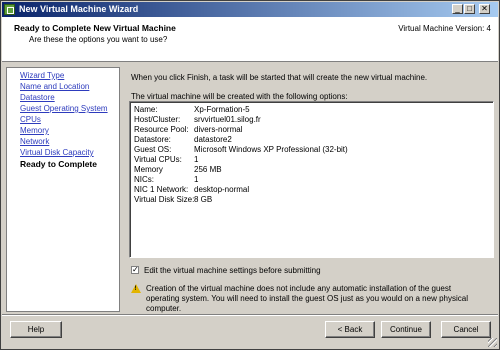 This screenshot has width=500, height=350. Describe the element at coordinates (98, 39) in the screenshot. I see `page-subtitle: Are these the options you want to use?` at that location.